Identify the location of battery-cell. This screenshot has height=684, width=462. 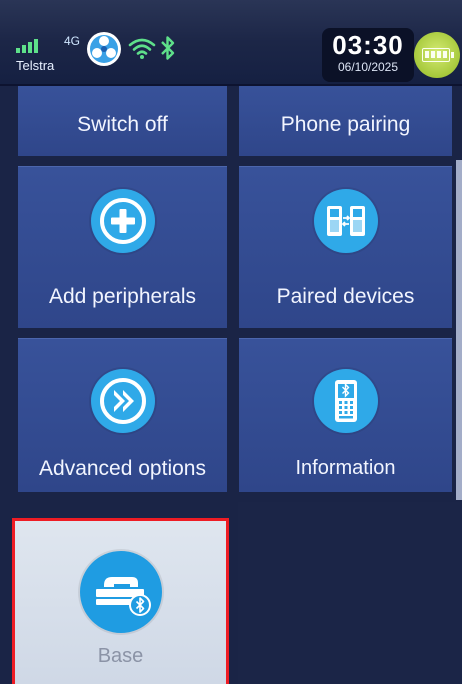
(438, 55).